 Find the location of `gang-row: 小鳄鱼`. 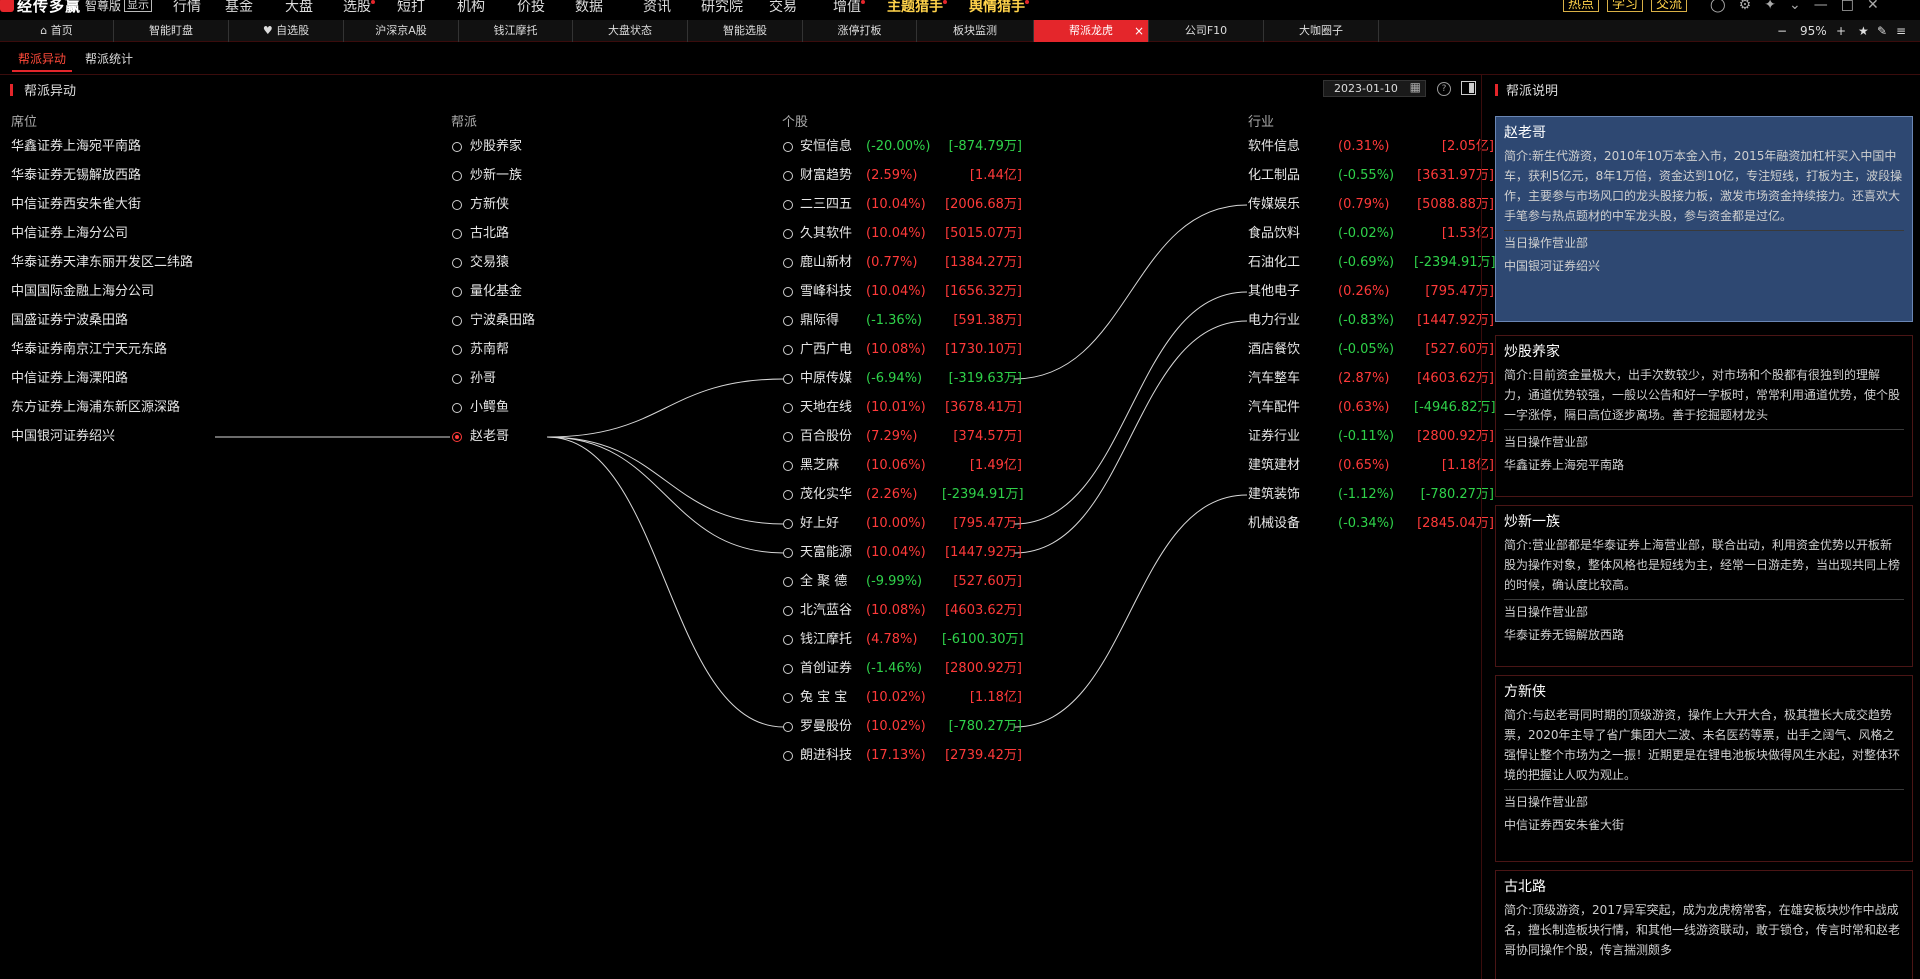

gang-row: 小鳄鱼 is located at coordinates (480, 408).